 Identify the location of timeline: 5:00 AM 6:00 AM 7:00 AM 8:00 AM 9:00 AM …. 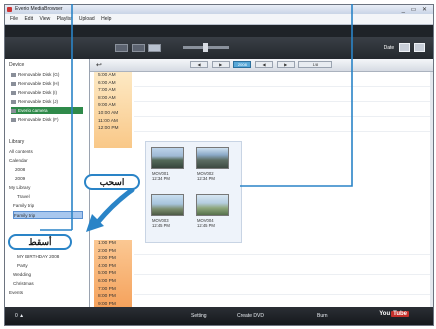
(113, 190).